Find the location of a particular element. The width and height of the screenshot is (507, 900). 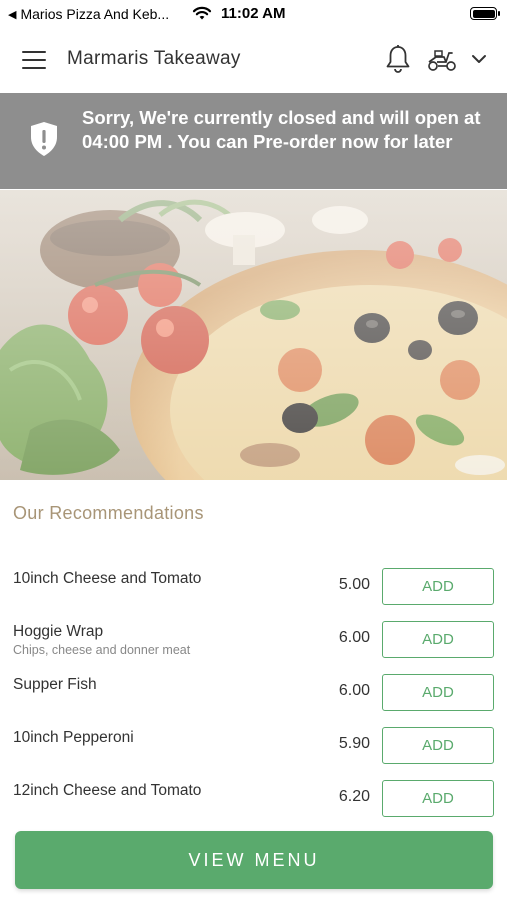

view-menu-button: VIEW MENU is located at coordinates (254, 860).